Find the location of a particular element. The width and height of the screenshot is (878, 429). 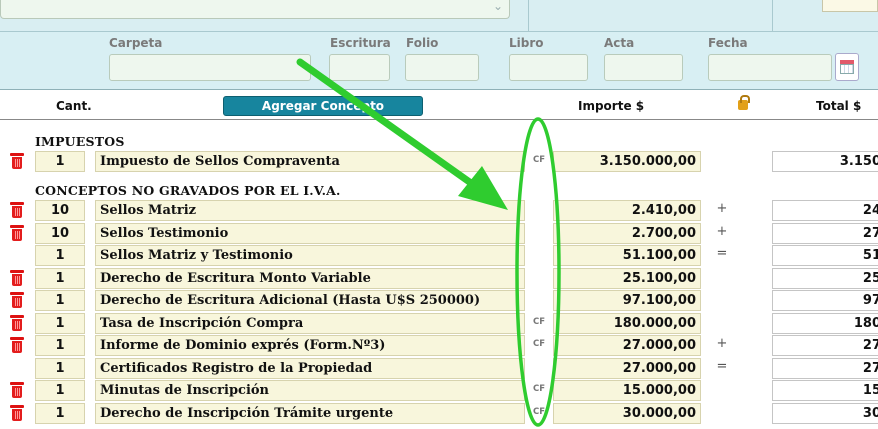

concept-description: Derecho de Inscripción Trámite urgente is located at coordinates (310, 413).